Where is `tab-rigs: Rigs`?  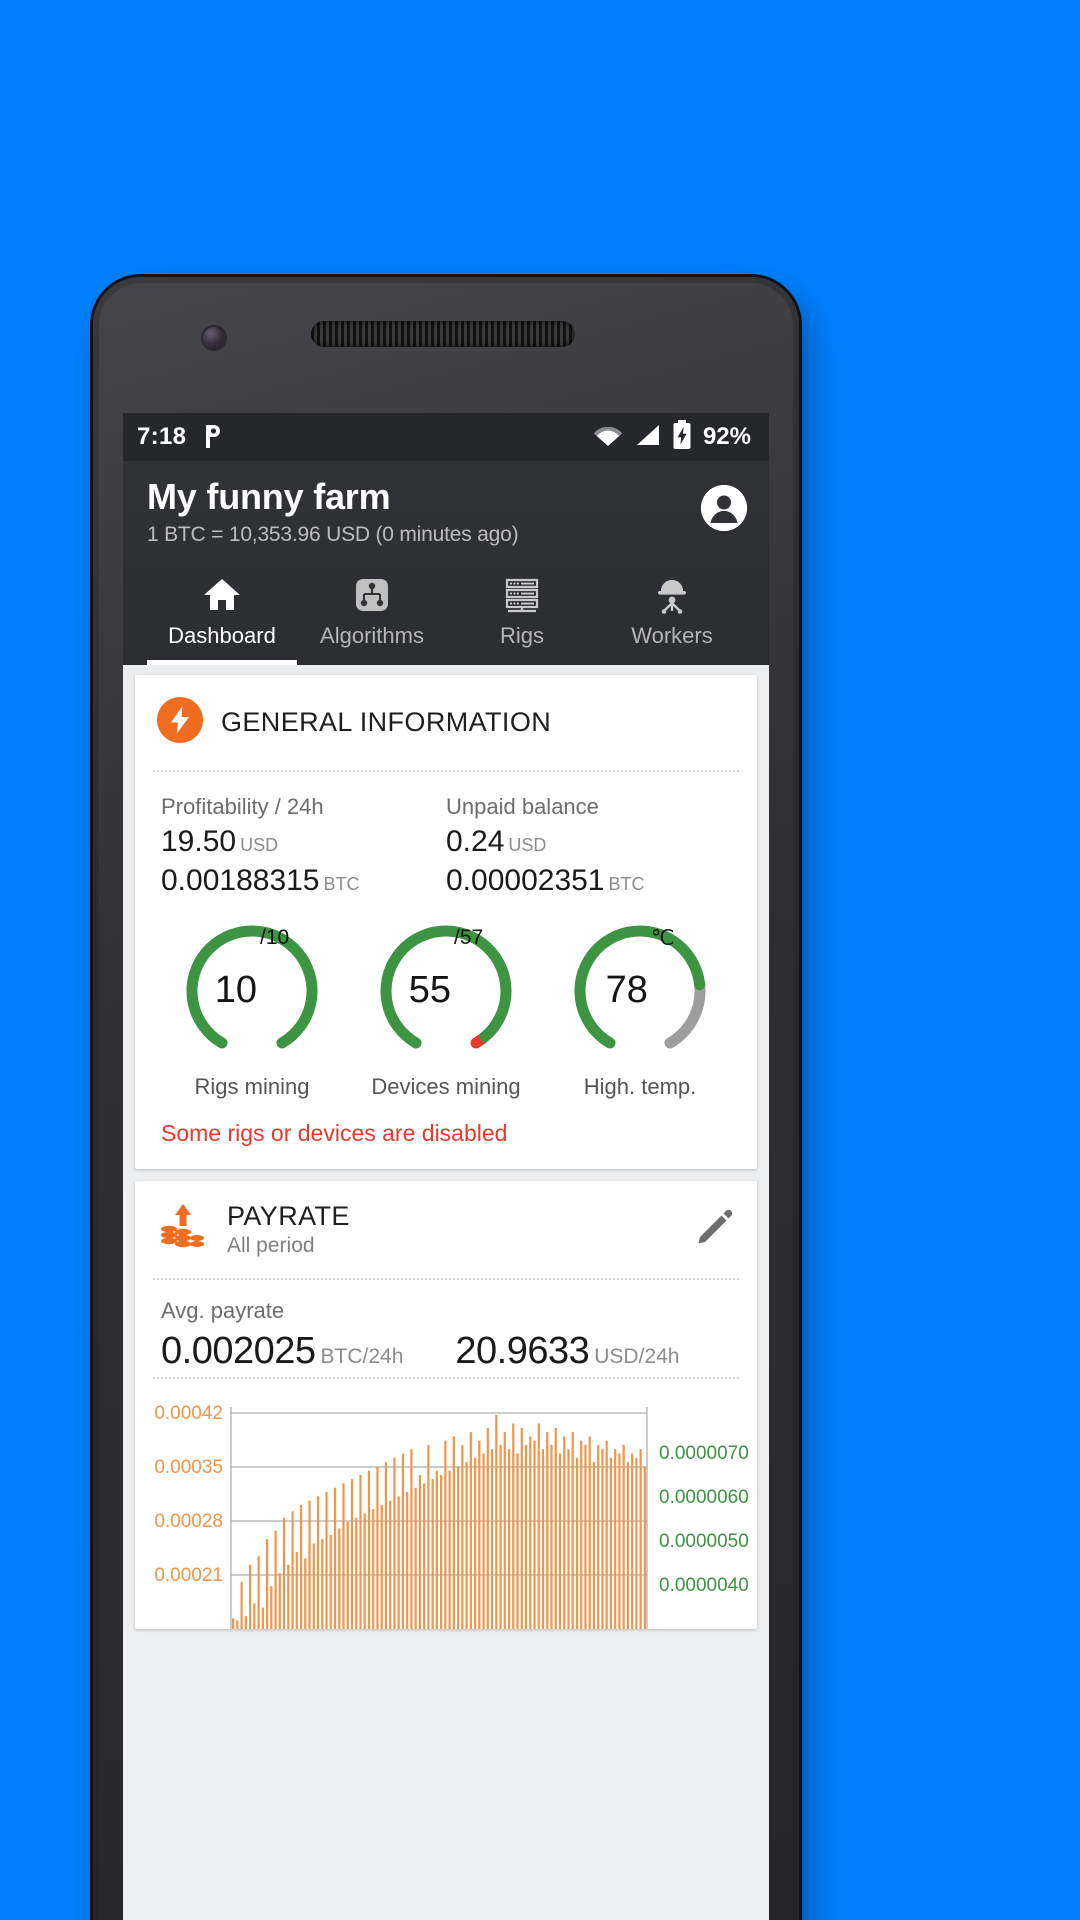
tab-rigs: Rigs is located at coordinates (522, 616).